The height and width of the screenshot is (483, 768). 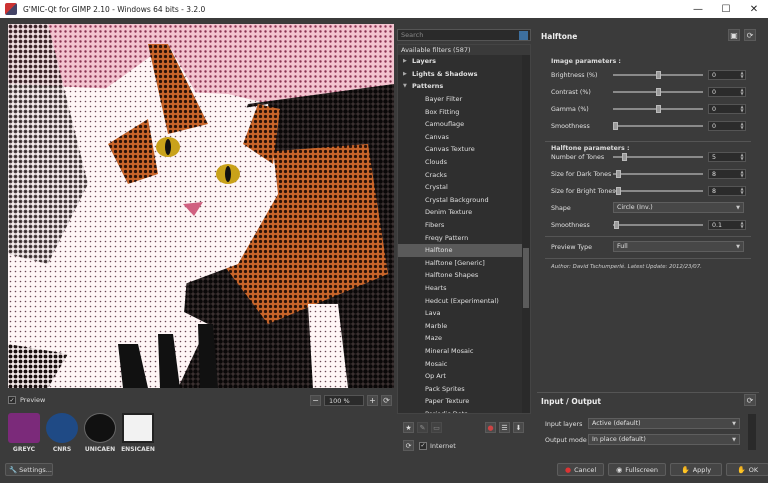 I want to click on filter-item: Canvas, so click(x=464, y=137).